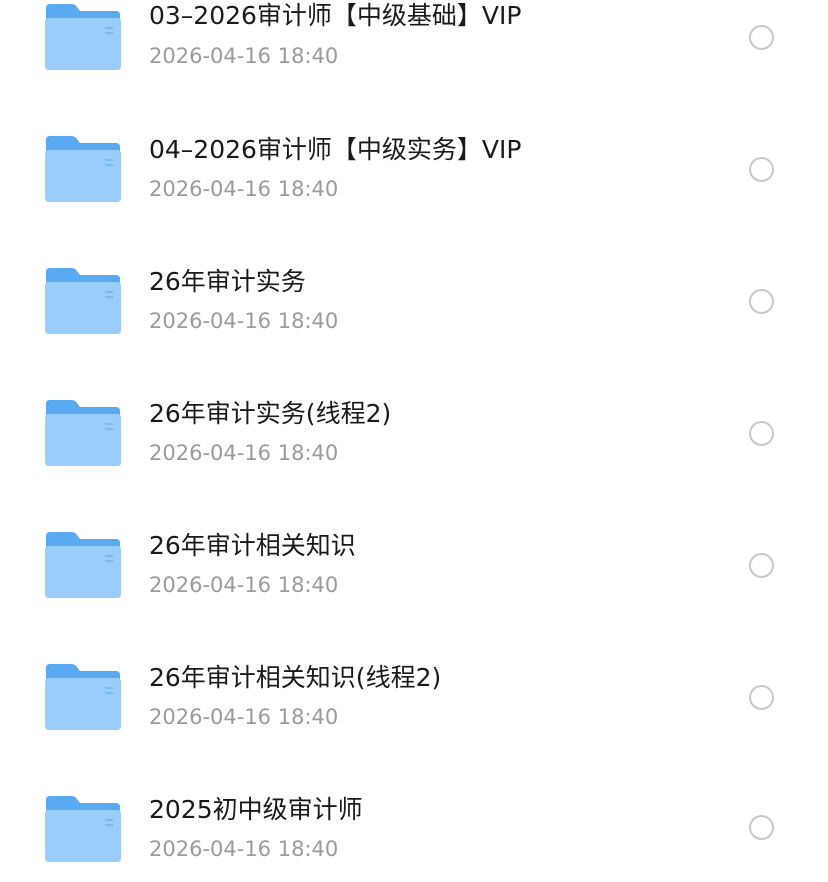  Describe the element at coordinates (414, 170) in the screenshot. I see `file-row: 04–2026审计师【中级实务】VIP 2026-04-16 18:40` at that location.